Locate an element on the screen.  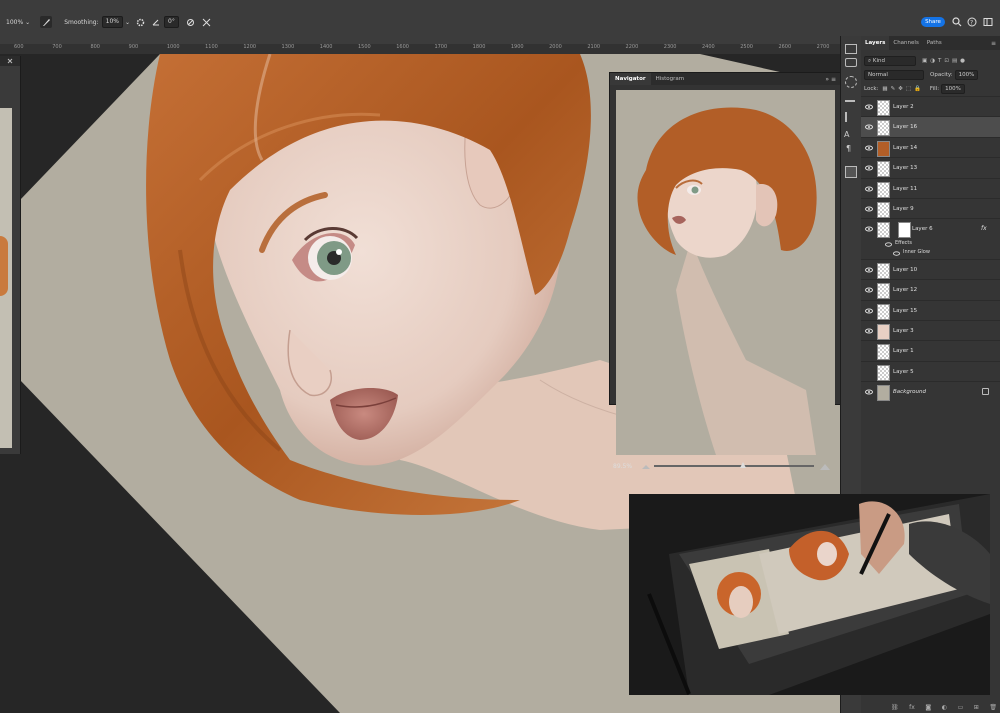
comment-icon is located at coordinates (851, 62).